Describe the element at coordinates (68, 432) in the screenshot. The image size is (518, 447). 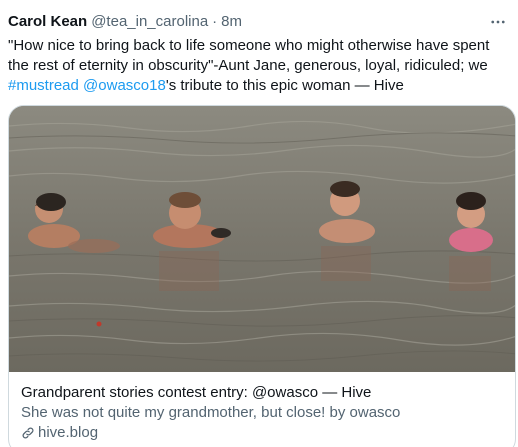
I see `card-domain-text: hive.blog` at that location.